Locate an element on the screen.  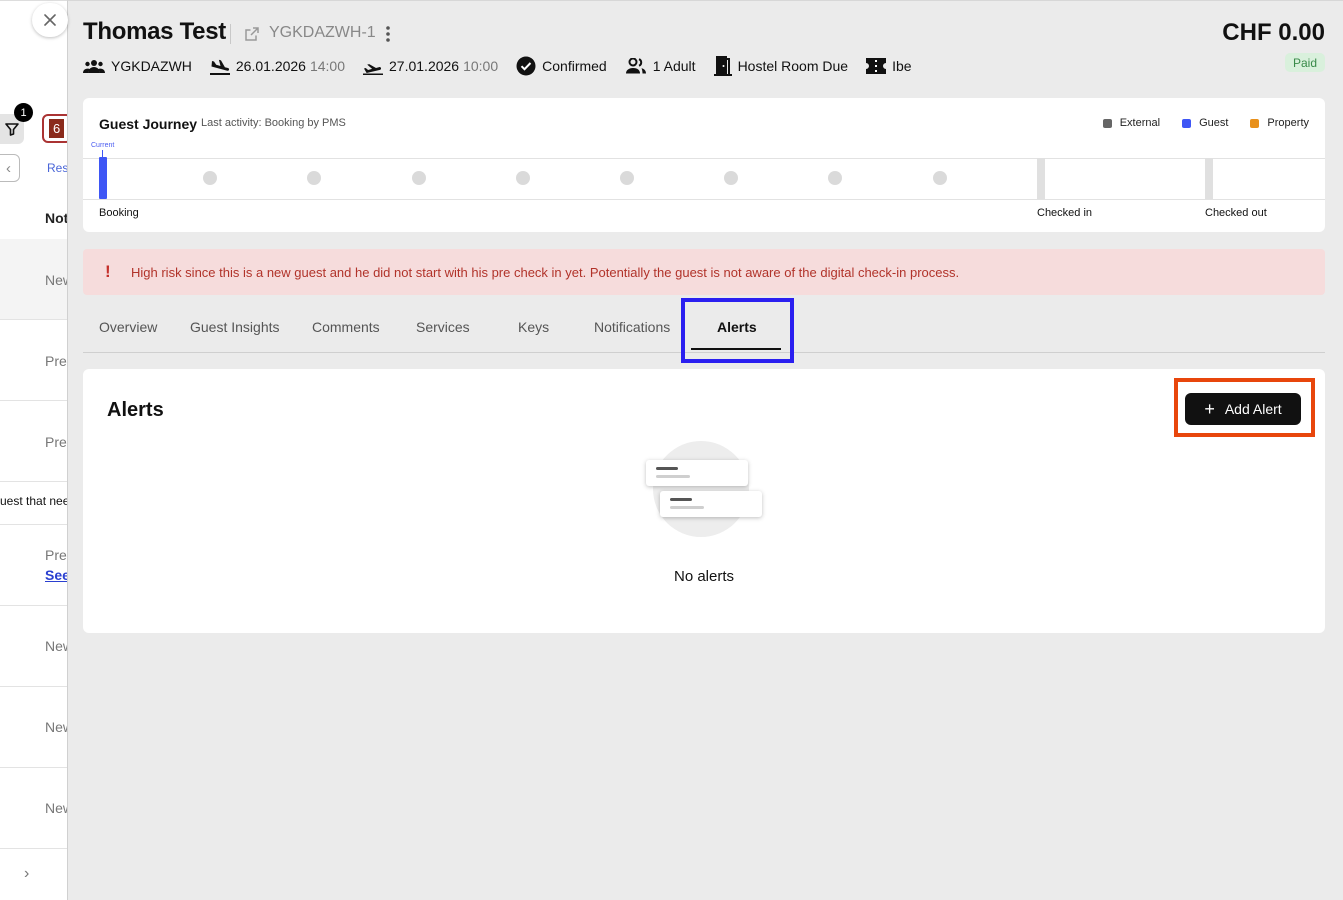
arrival-time: 14:00 is located at coordinates (327, 66).